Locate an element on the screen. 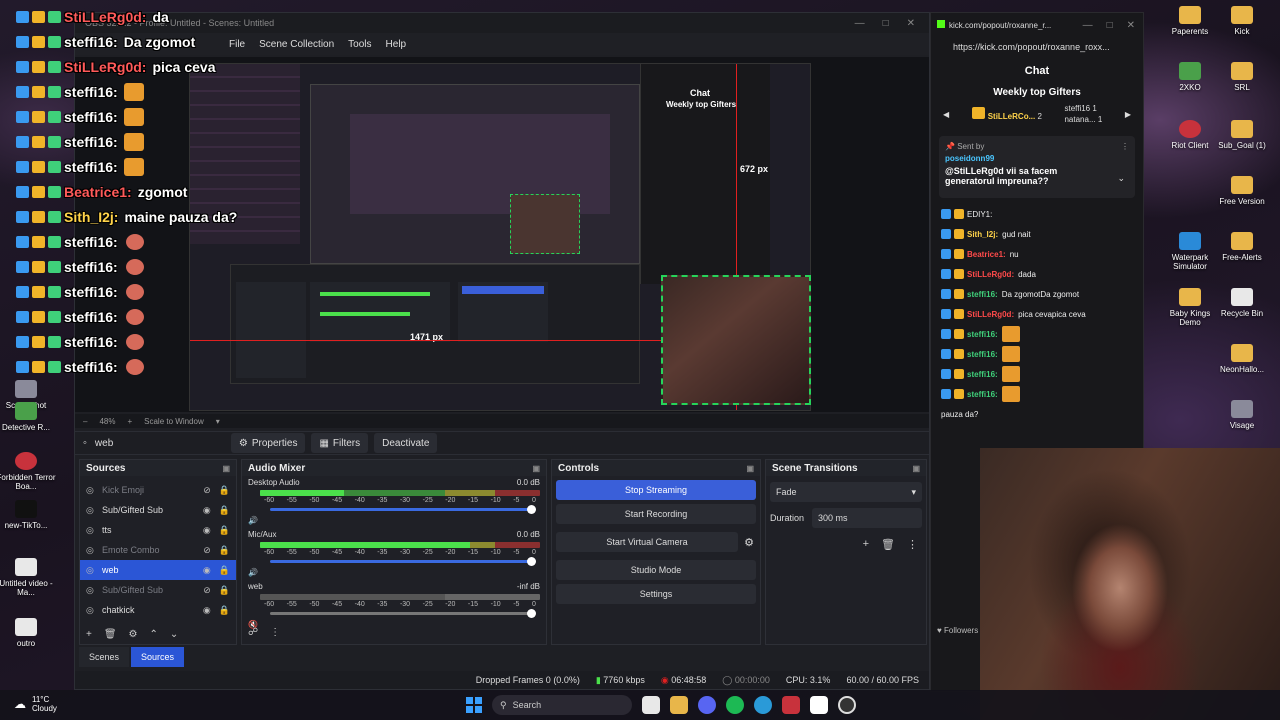  source-item: ◎ Kick Emoji ⊘ 🔒 is located at coordinates (158, 490).